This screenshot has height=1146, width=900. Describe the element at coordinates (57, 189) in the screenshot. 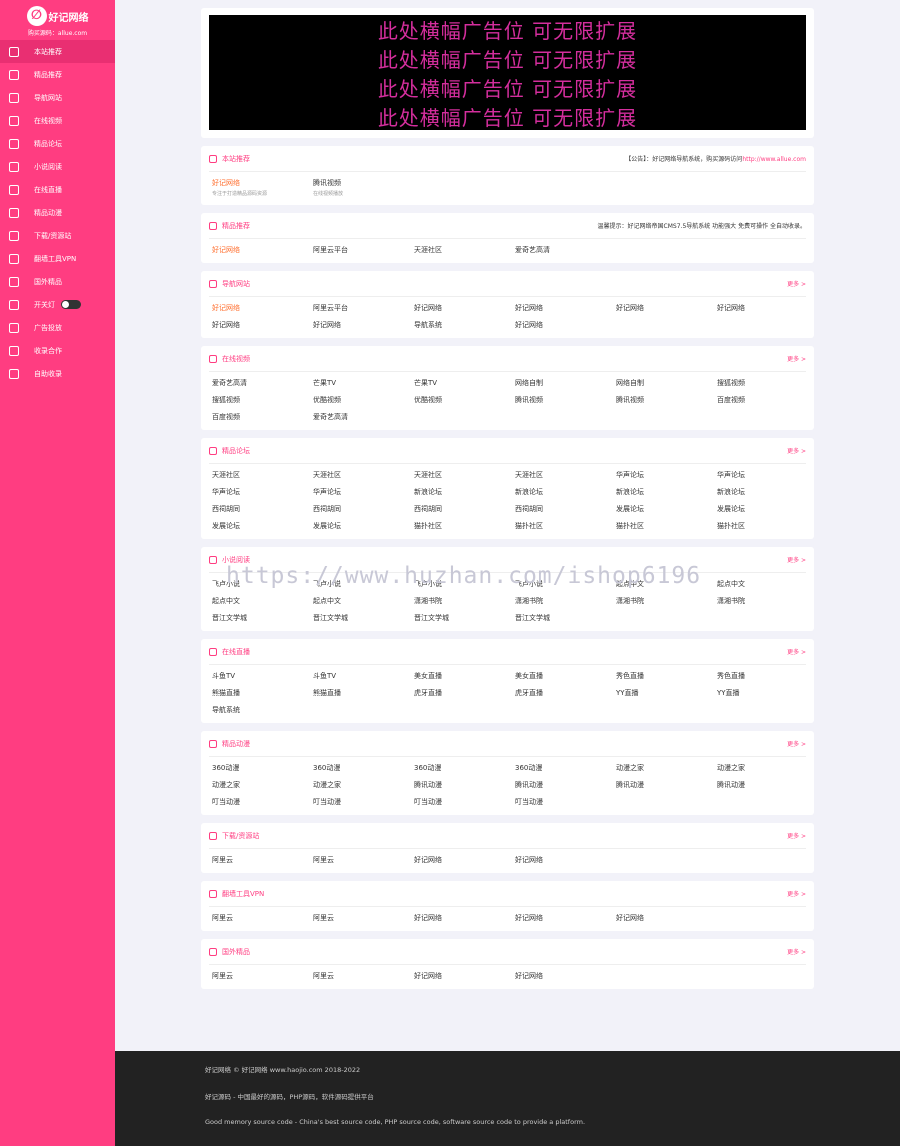

I see `sidebar-item-6: 在线直播` at that location.